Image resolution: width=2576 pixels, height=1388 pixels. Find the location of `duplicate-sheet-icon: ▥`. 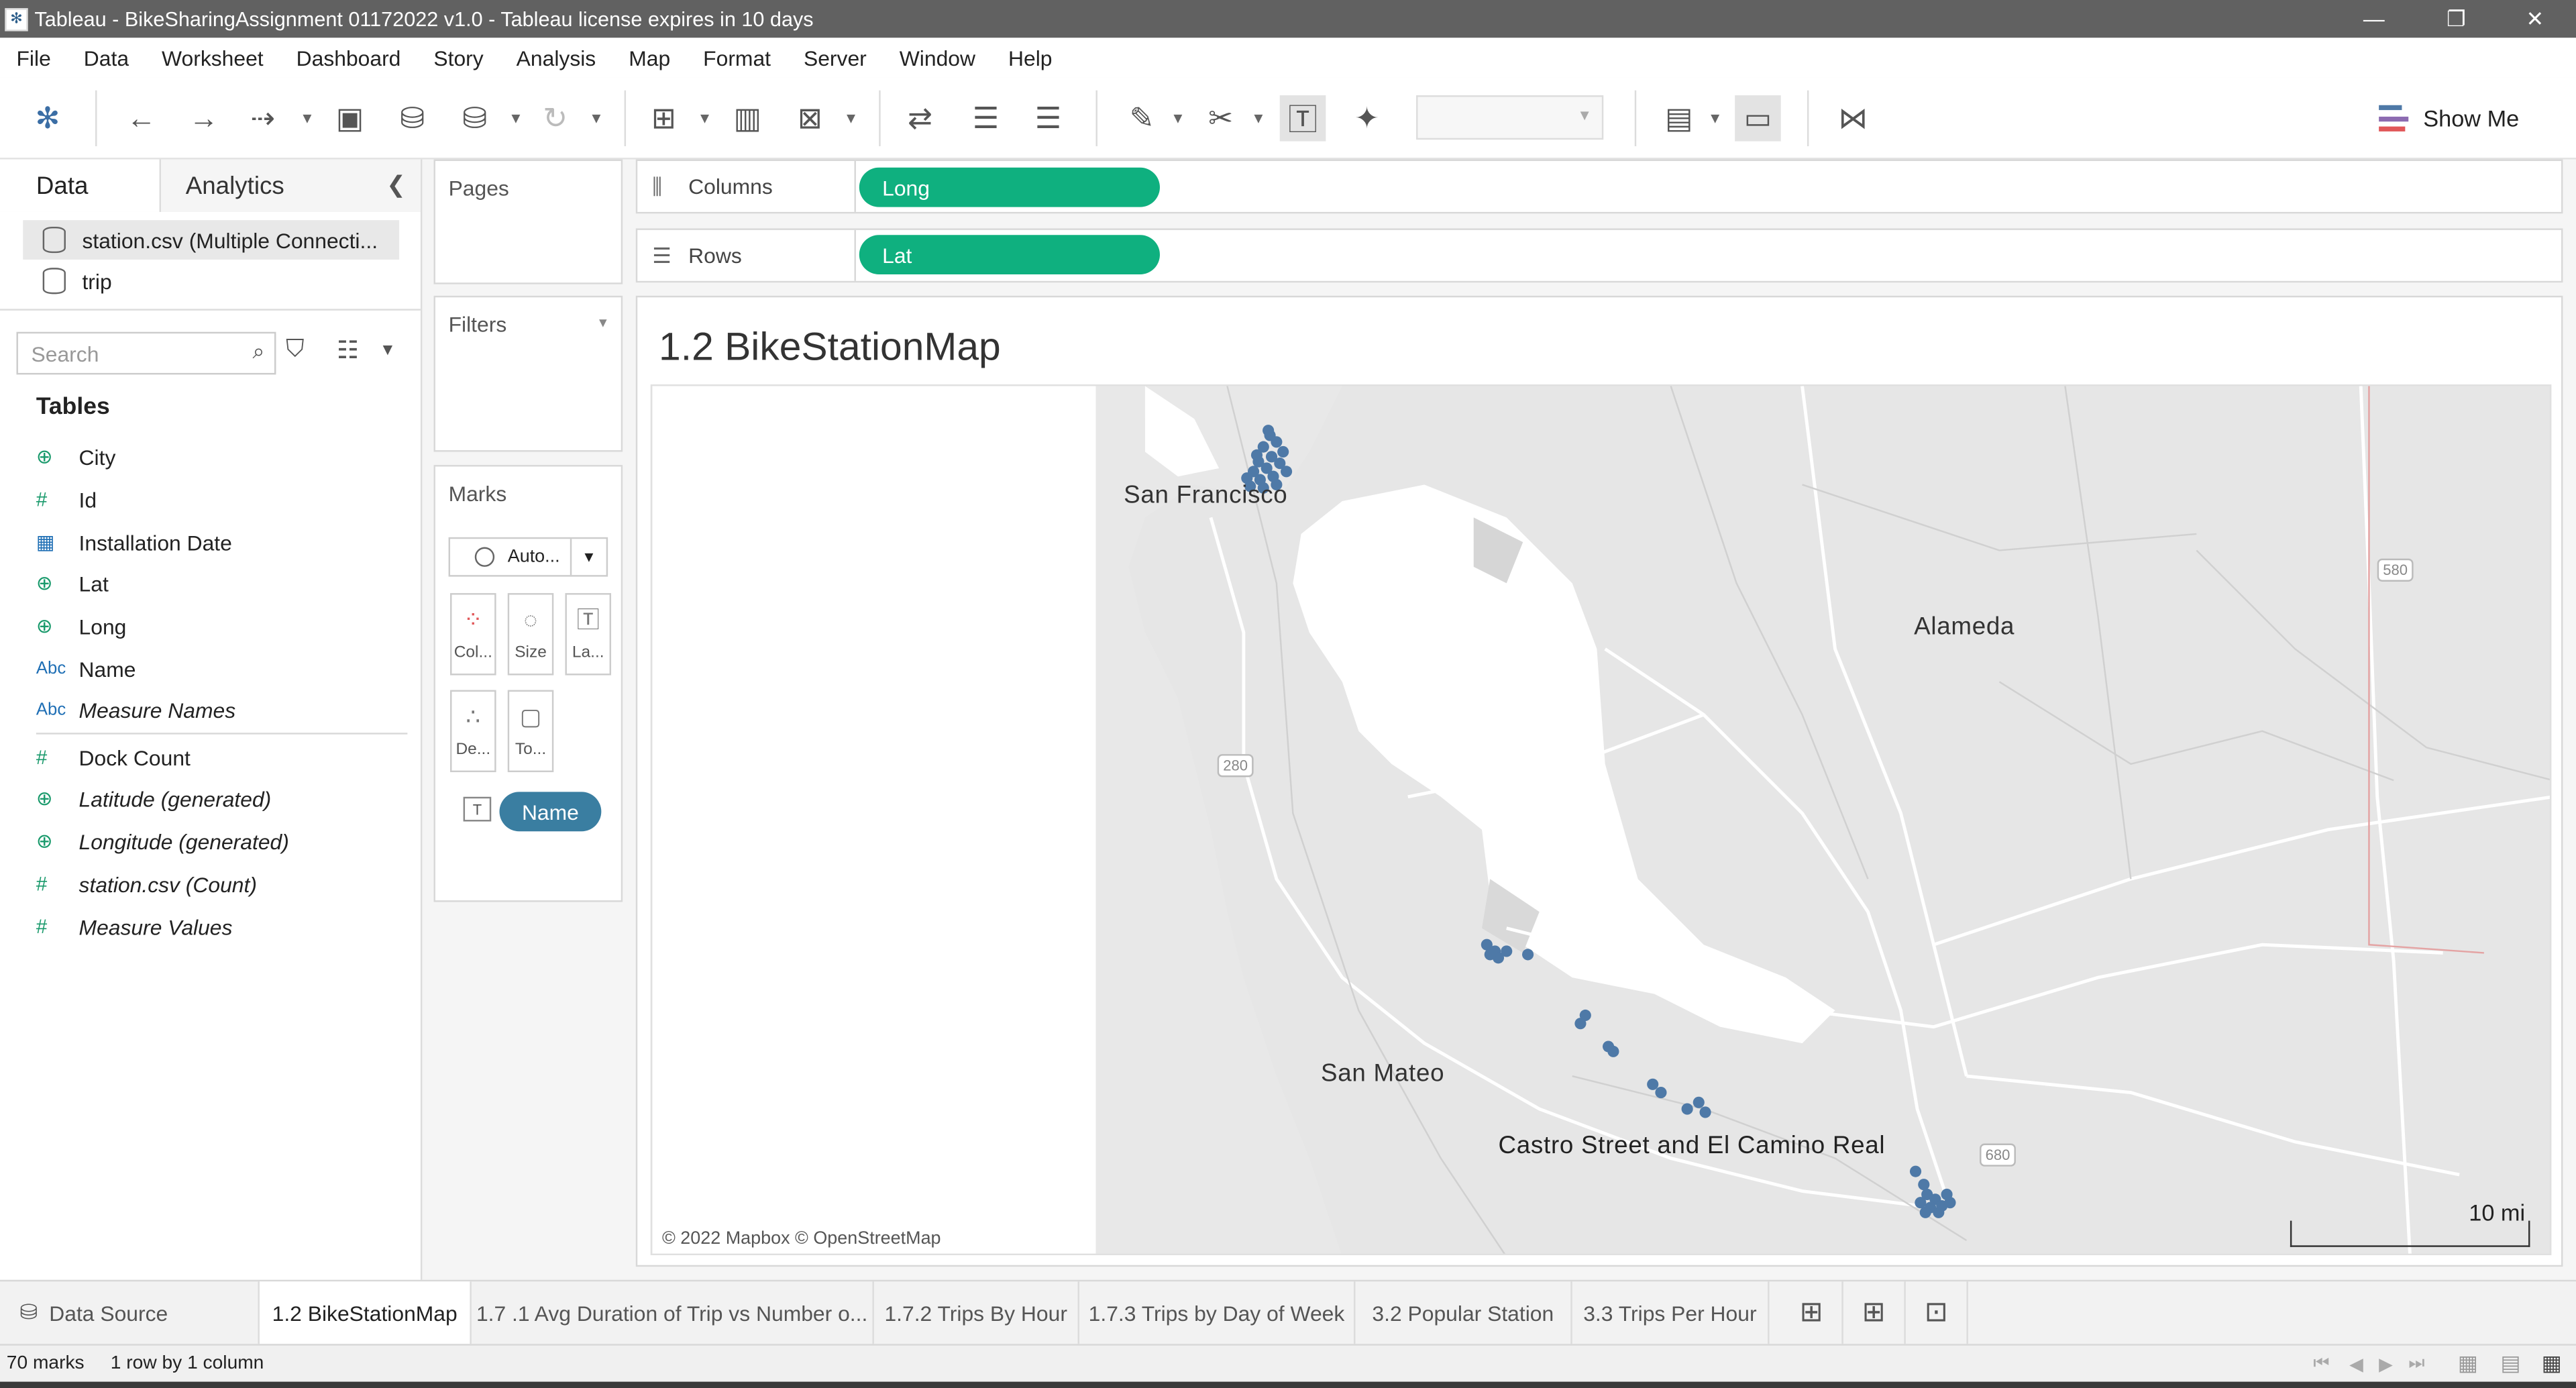

duplicate-sheet-icon: ▥ is located at coordinates (747, 118).